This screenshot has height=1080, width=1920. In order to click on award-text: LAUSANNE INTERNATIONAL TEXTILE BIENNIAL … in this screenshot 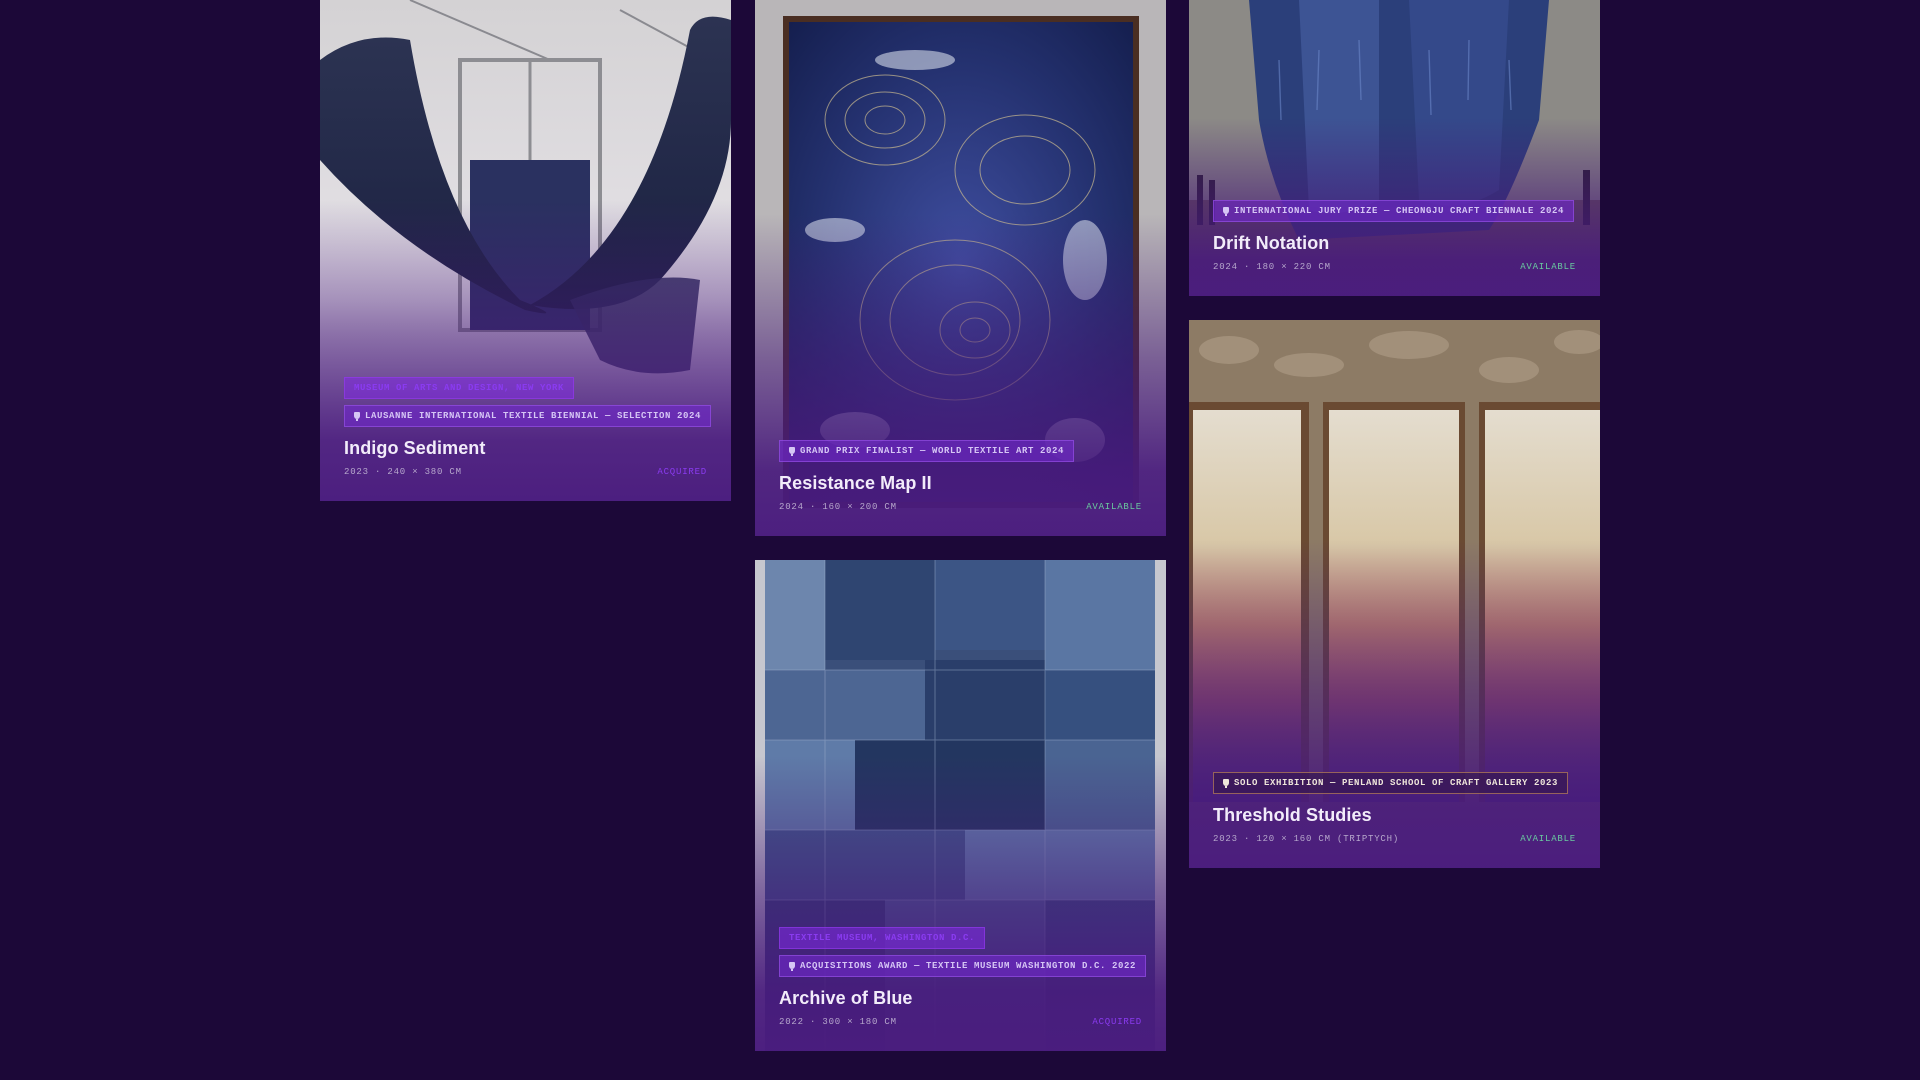, I will do `click(533, 416)`.